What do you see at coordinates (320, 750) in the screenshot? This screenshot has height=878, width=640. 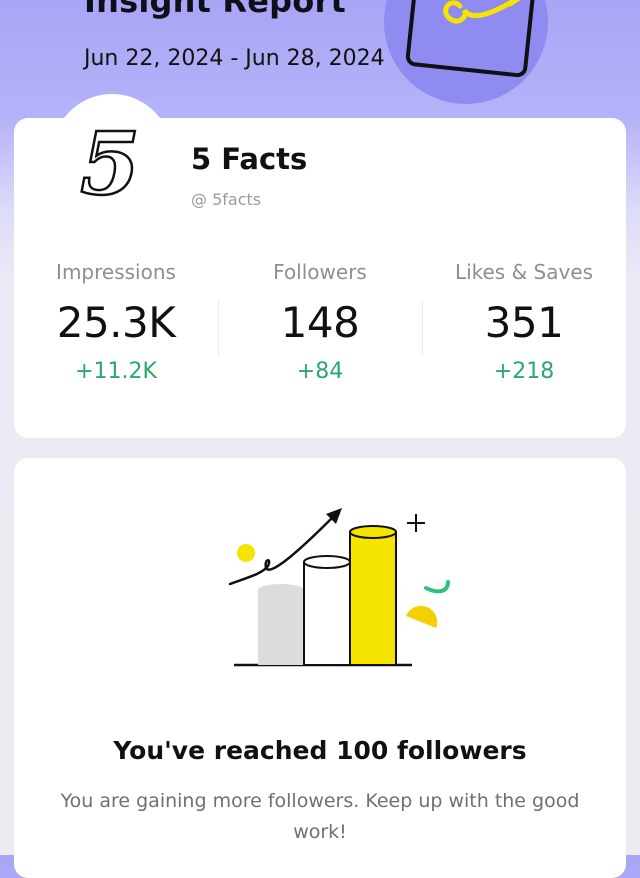 I see `milestone-title: You've reached 100 followers` at bounding box center [320, 750].